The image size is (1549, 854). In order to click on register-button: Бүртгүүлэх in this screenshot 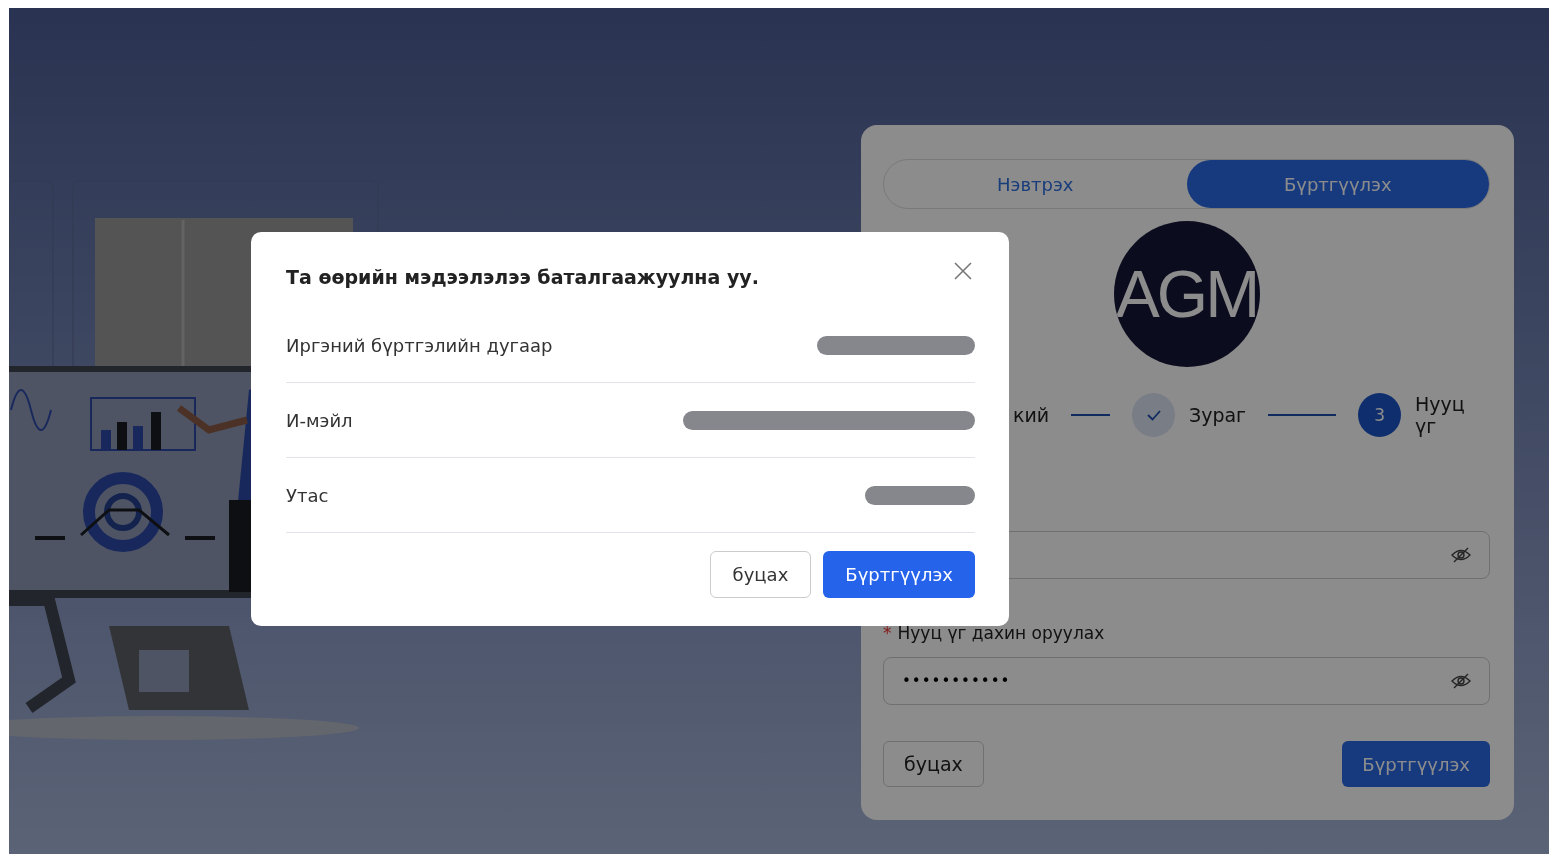, I will do `click(1416, 764)`.